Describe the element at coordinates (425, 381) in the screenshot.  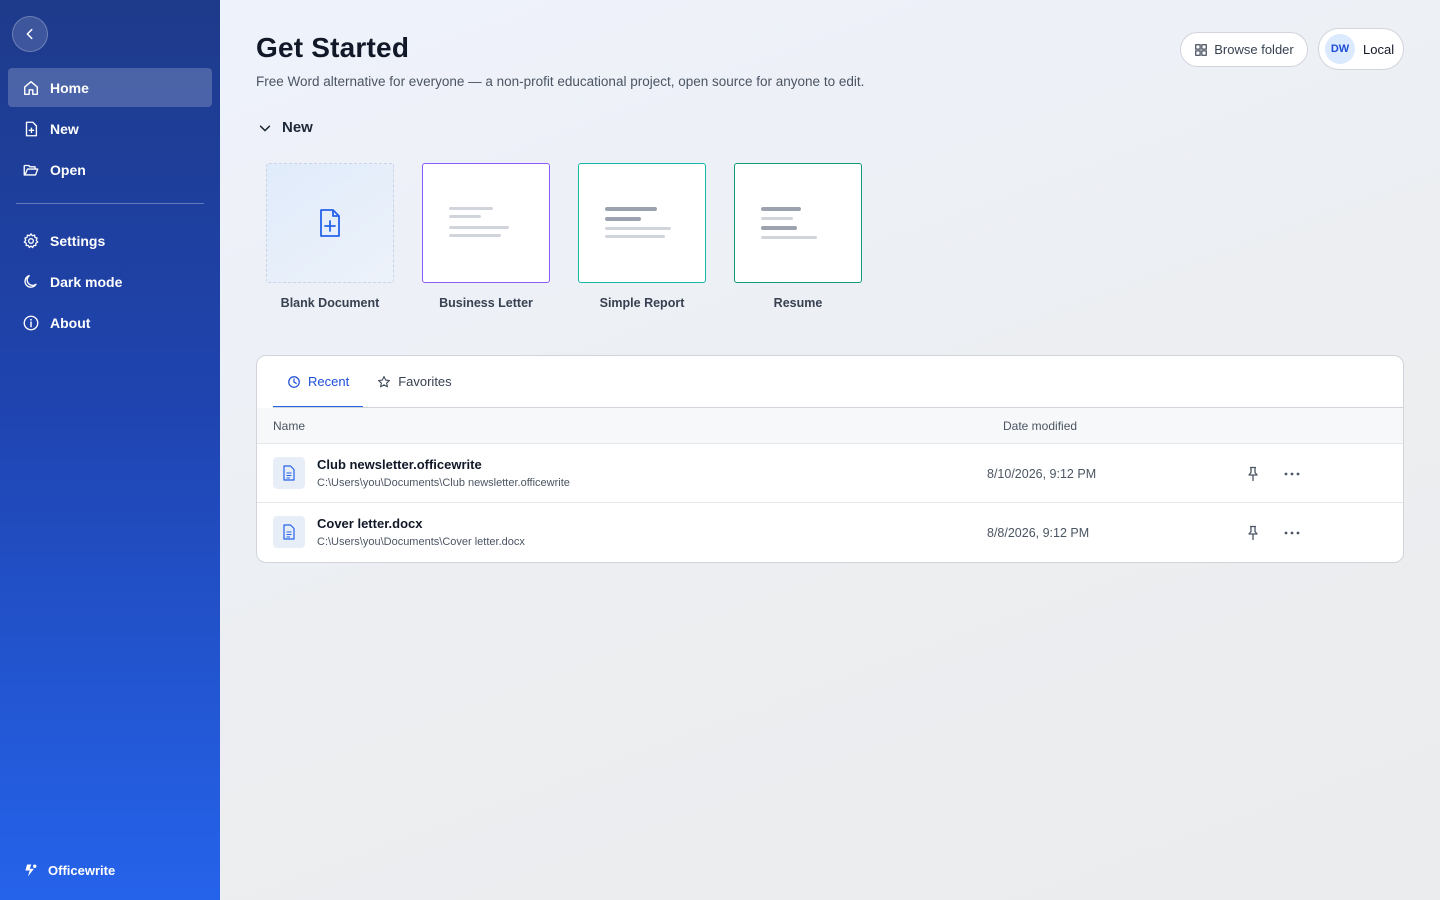
I see `tab-label: Favorites` at that location.